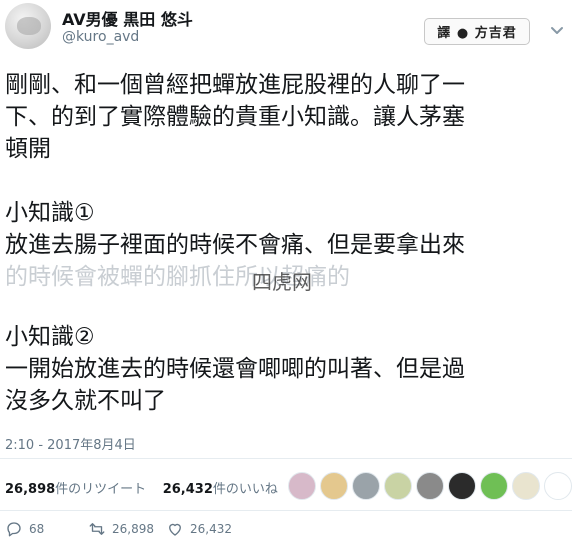  What do you see at coordinates (97, 529) in the screenshot?
I see `retweet-icon` at bounding box center [97, 529].